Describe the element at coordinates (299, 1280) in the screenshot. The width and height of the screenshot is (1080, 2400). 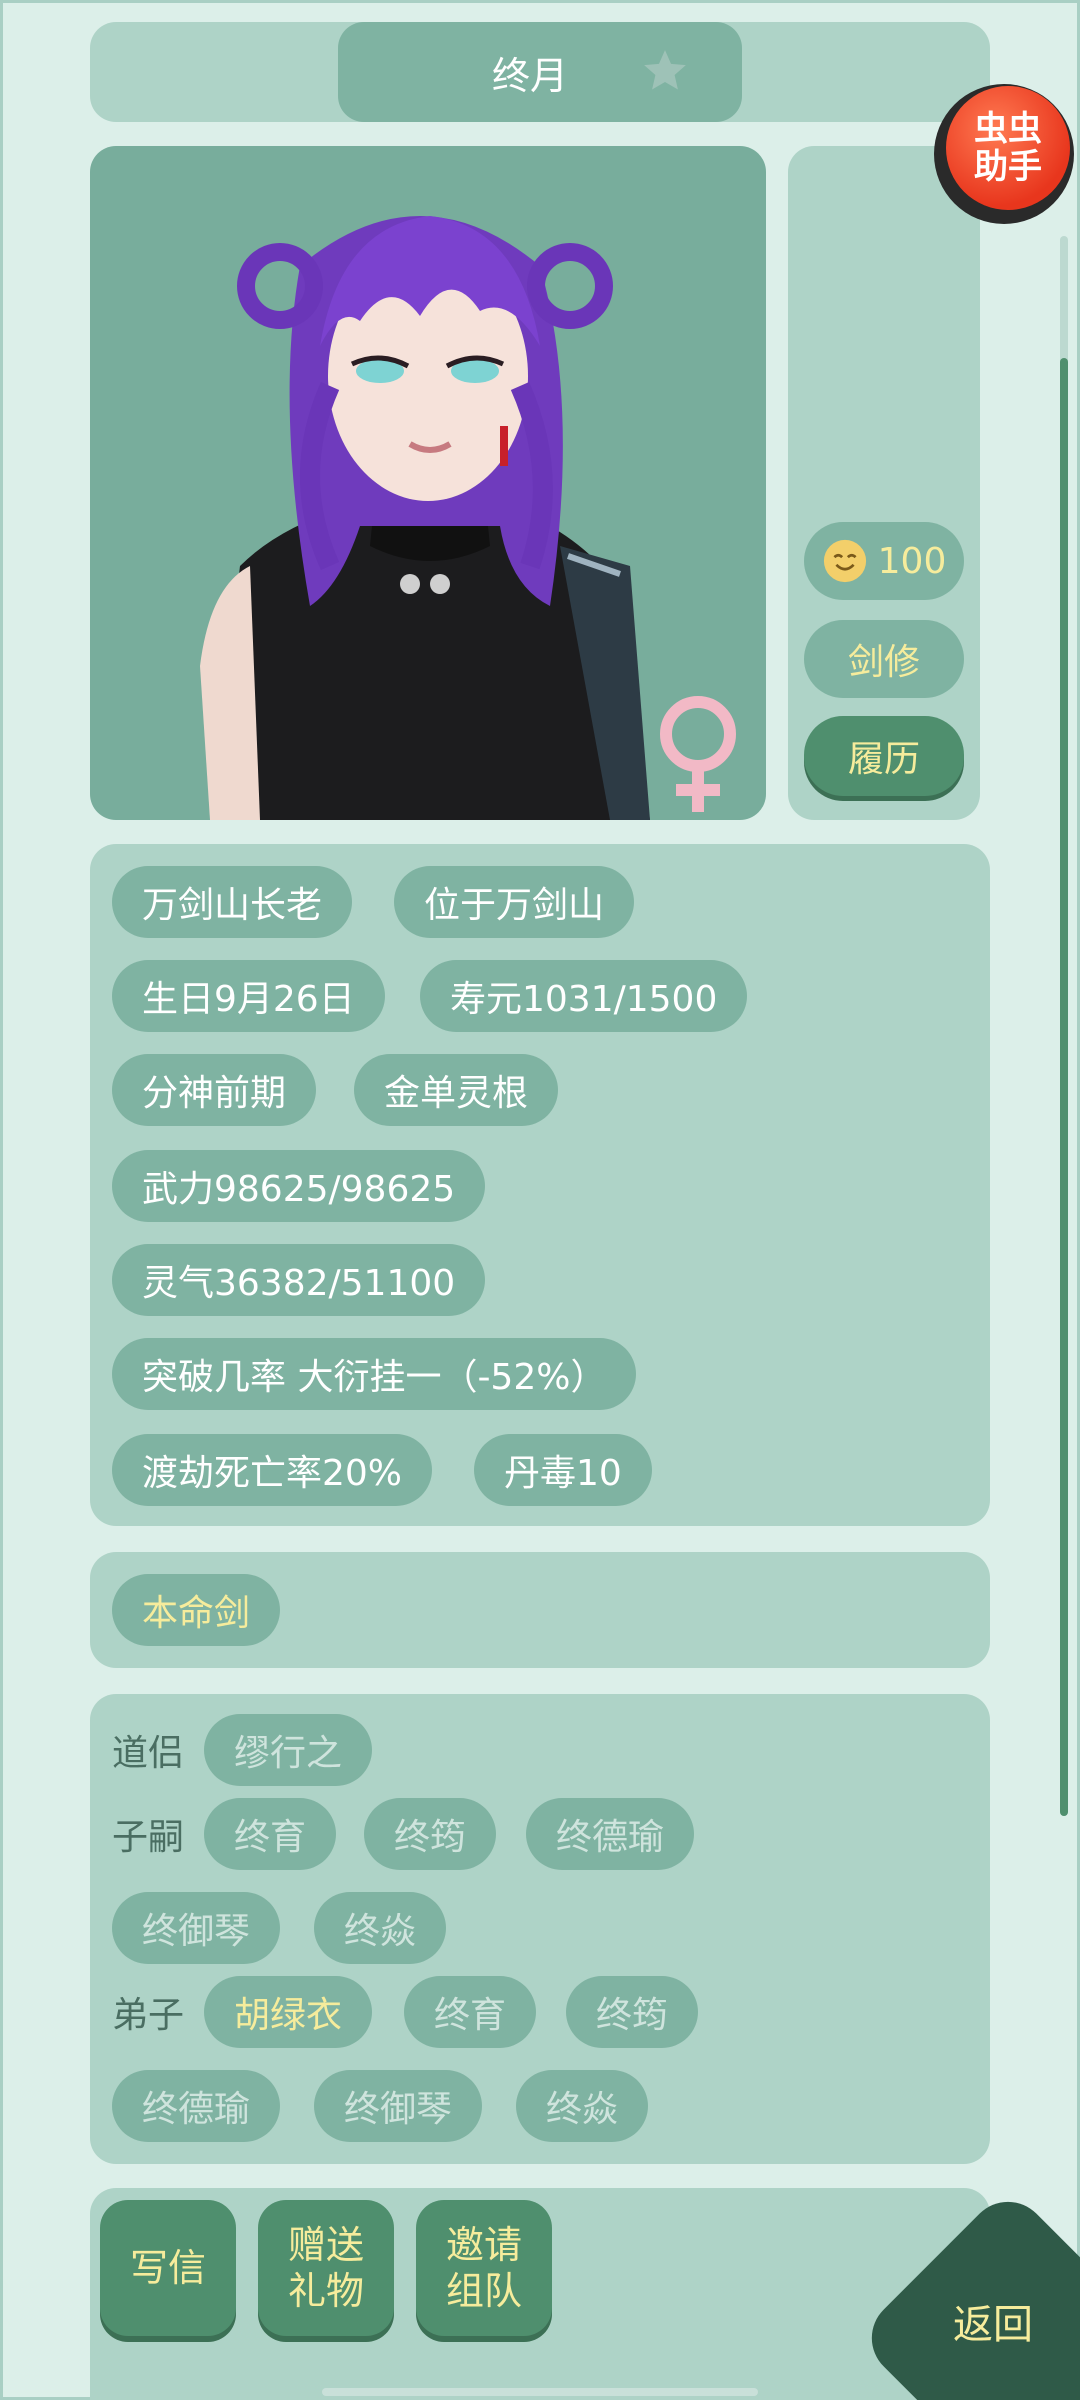
I see `info-tag-spirit: 灵气36382/51100` at that location.